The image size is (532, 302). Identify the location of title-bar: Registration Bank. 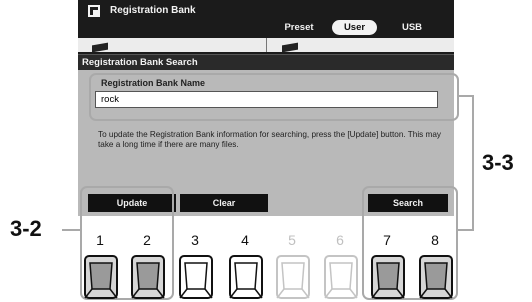
(266, 11).